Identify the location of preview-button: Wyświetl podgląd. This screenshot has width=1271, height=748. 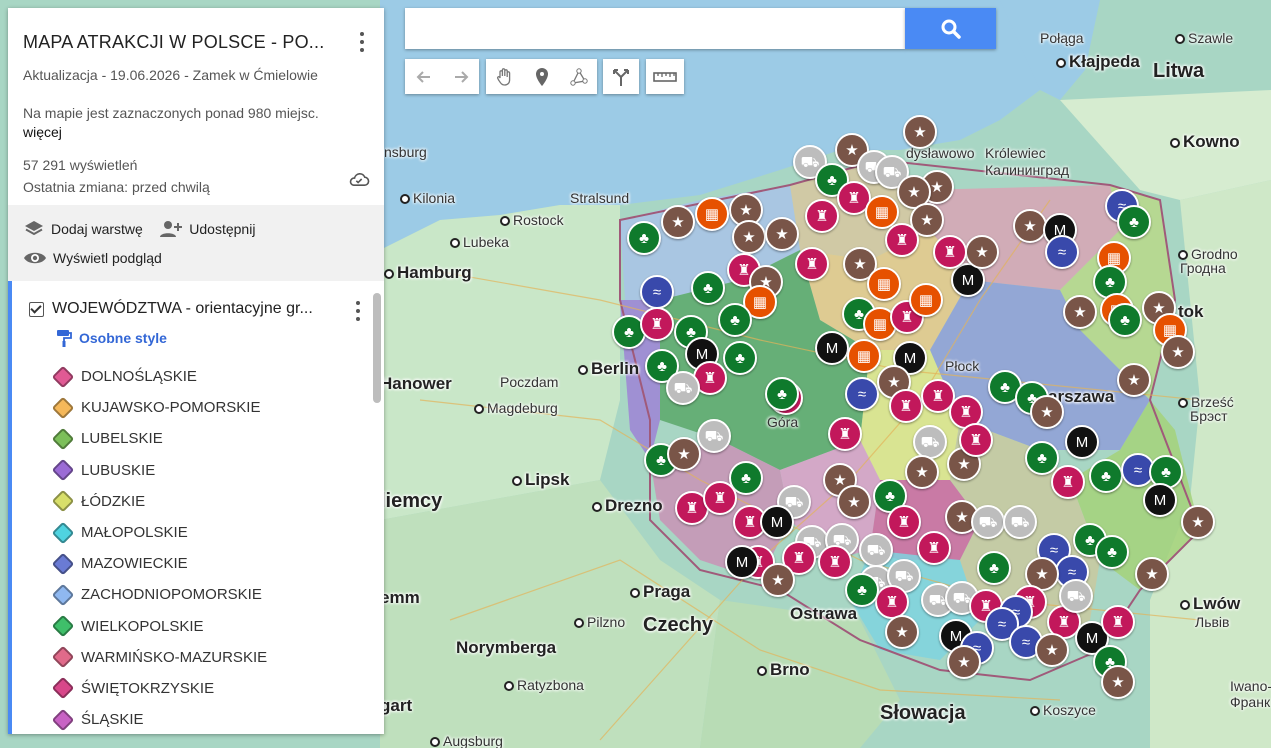
(92, 258).